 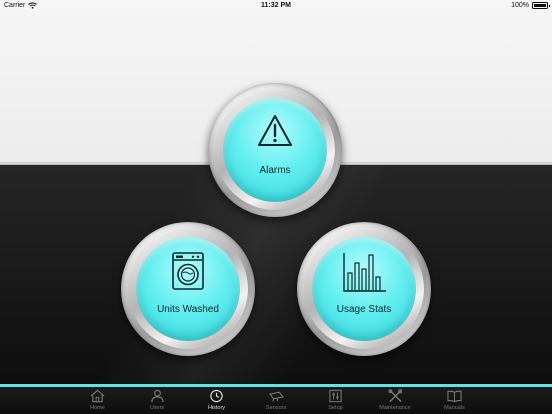 I want to click on tab-label: Sensors, so click(x=276, y=408).